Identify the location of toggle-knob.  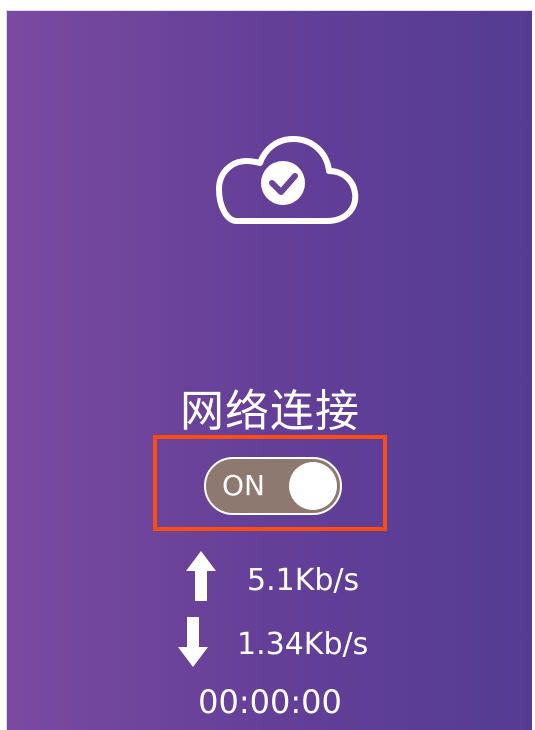
(313, 486).